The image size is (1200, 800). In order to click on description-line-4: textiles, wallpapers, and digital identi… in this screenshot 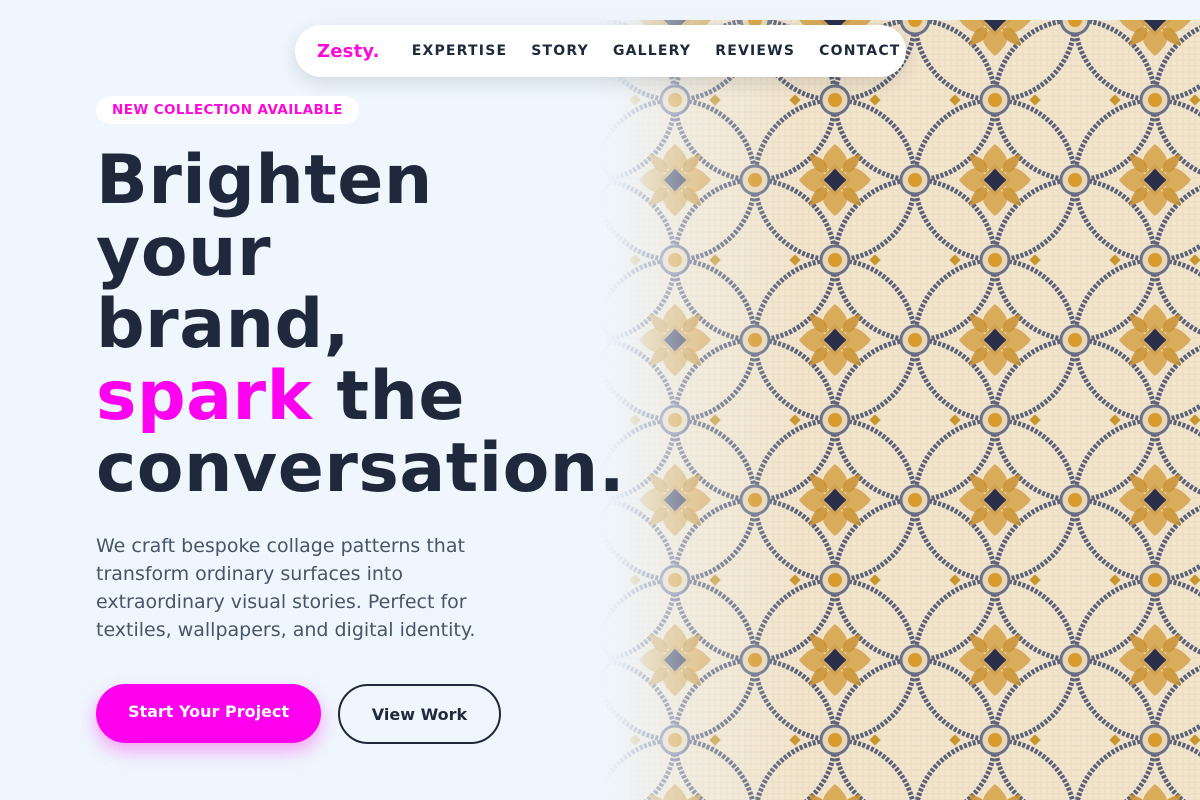, I will do `click(286, 630)`.